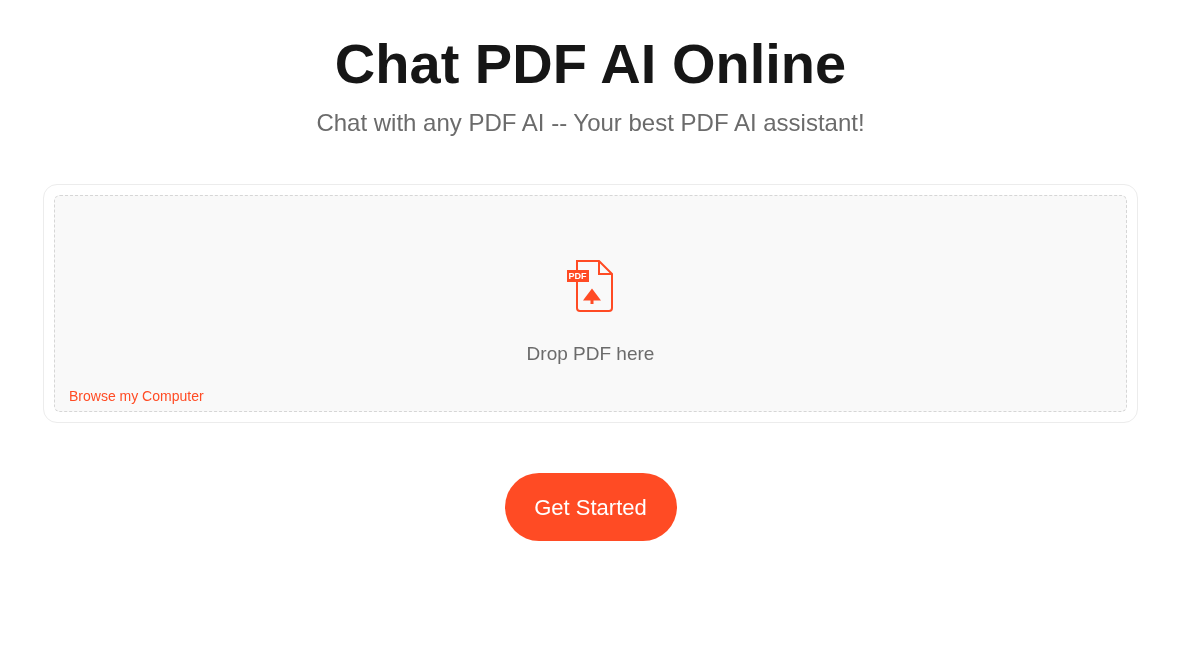 The width and height of the screenshot is (1181, 667). I want to click on get-started-button: Get Started, so click(590, 507).